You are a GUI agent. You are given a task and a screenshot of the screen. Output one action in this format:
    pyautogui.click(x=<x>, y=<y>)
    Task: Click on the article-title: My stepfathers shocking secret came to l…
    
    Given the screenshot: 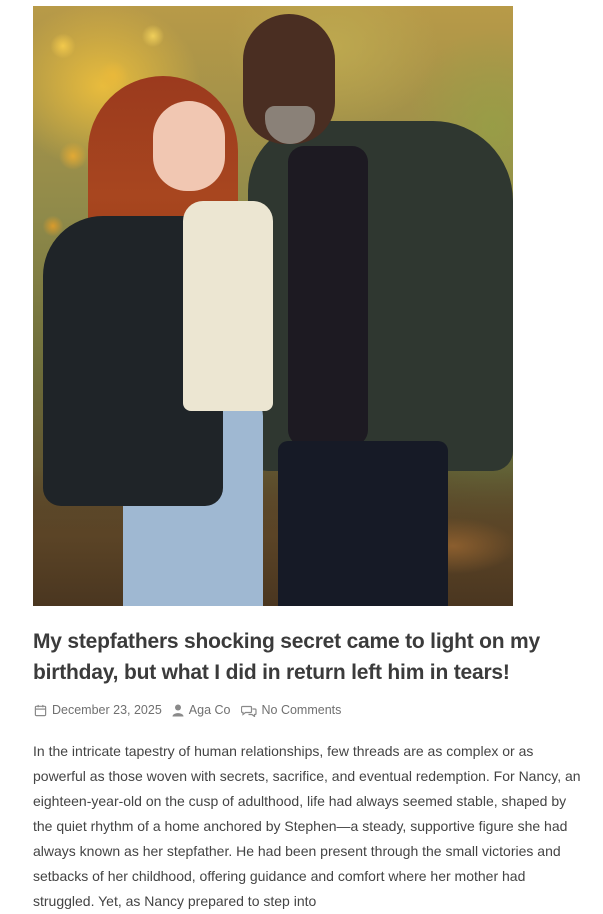 What is the action you would take?
    pyautogui.click(x=286, y=657)
    